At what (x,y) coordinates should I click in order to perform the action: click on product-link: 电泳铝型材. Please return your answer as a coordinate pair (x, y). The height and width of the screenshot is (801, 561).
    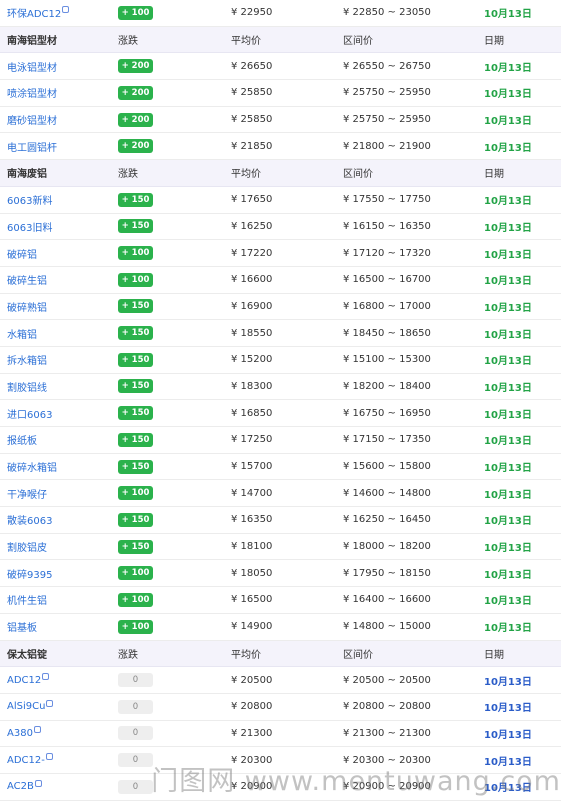
    Looking at the image, I should click on (32, 66).